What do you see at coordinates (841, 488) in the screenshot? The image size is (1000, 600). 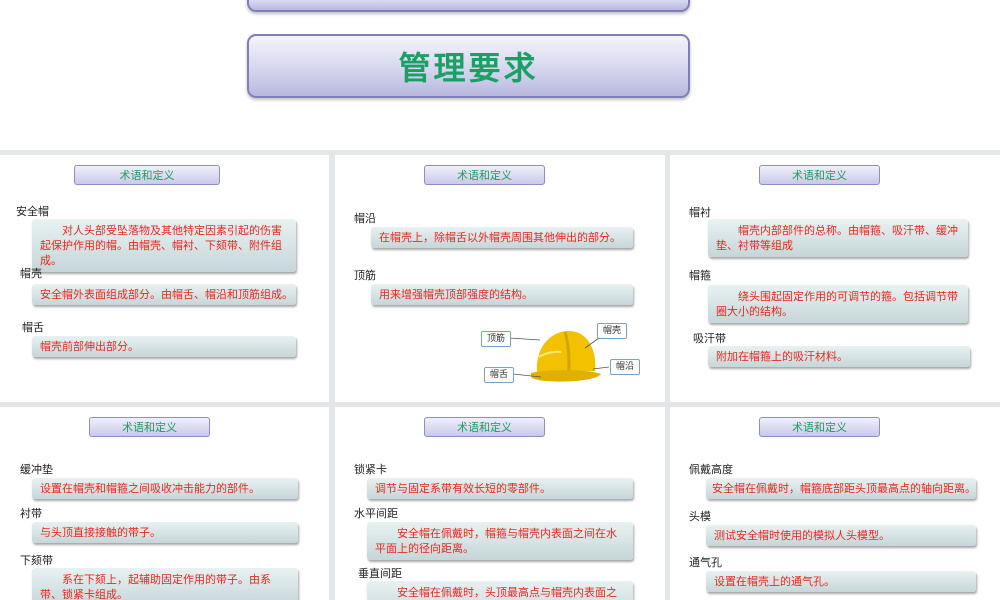 I see `definition-box: 安全帽在佩戴时，帽箍底部距头顶最高点的轴向距离。` at bounding box center [841, 488].